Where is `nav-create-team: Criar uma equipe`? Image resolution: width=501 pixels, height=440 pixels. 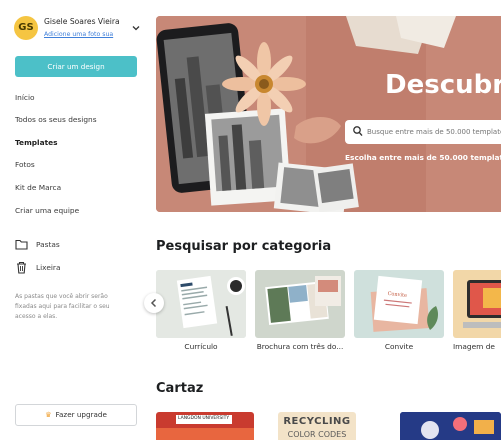
nav-create-team: Criar uma equipe is located at coordinates (47, 210).